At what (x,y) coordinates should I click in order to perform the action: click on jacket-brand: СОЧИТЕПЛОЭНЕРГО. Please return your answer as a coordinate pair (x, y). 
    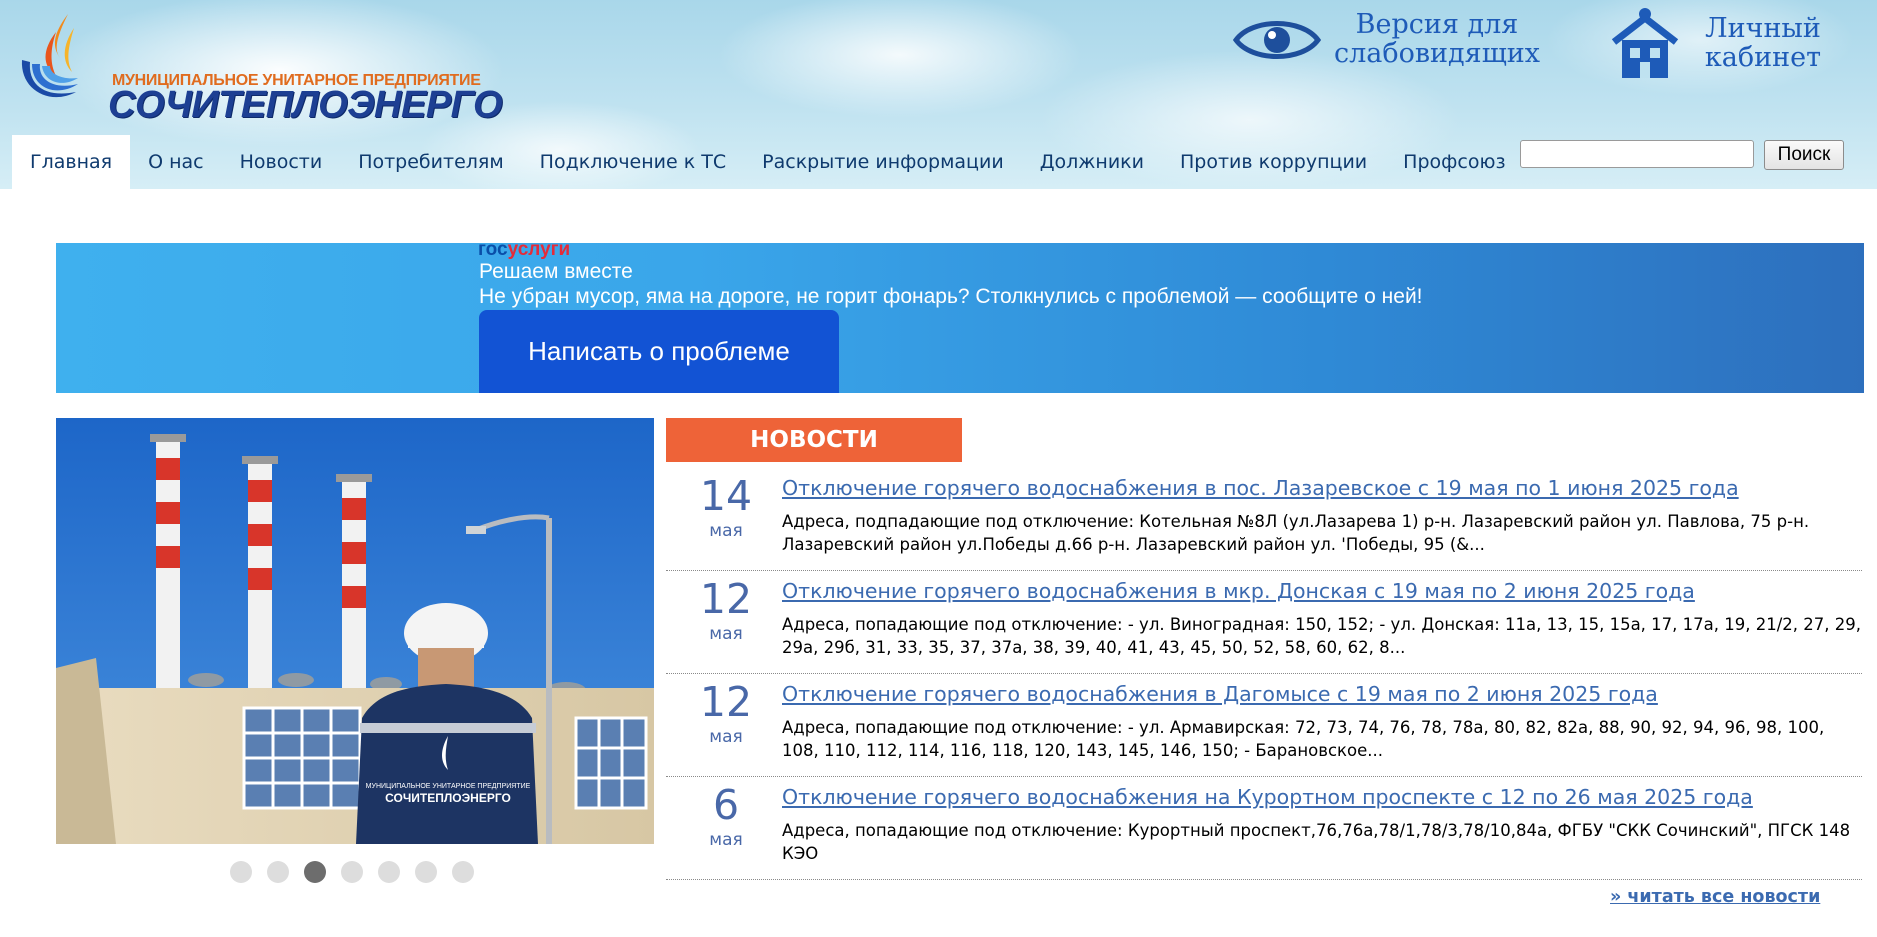
    Looking at the image, I should click on (448, 798).